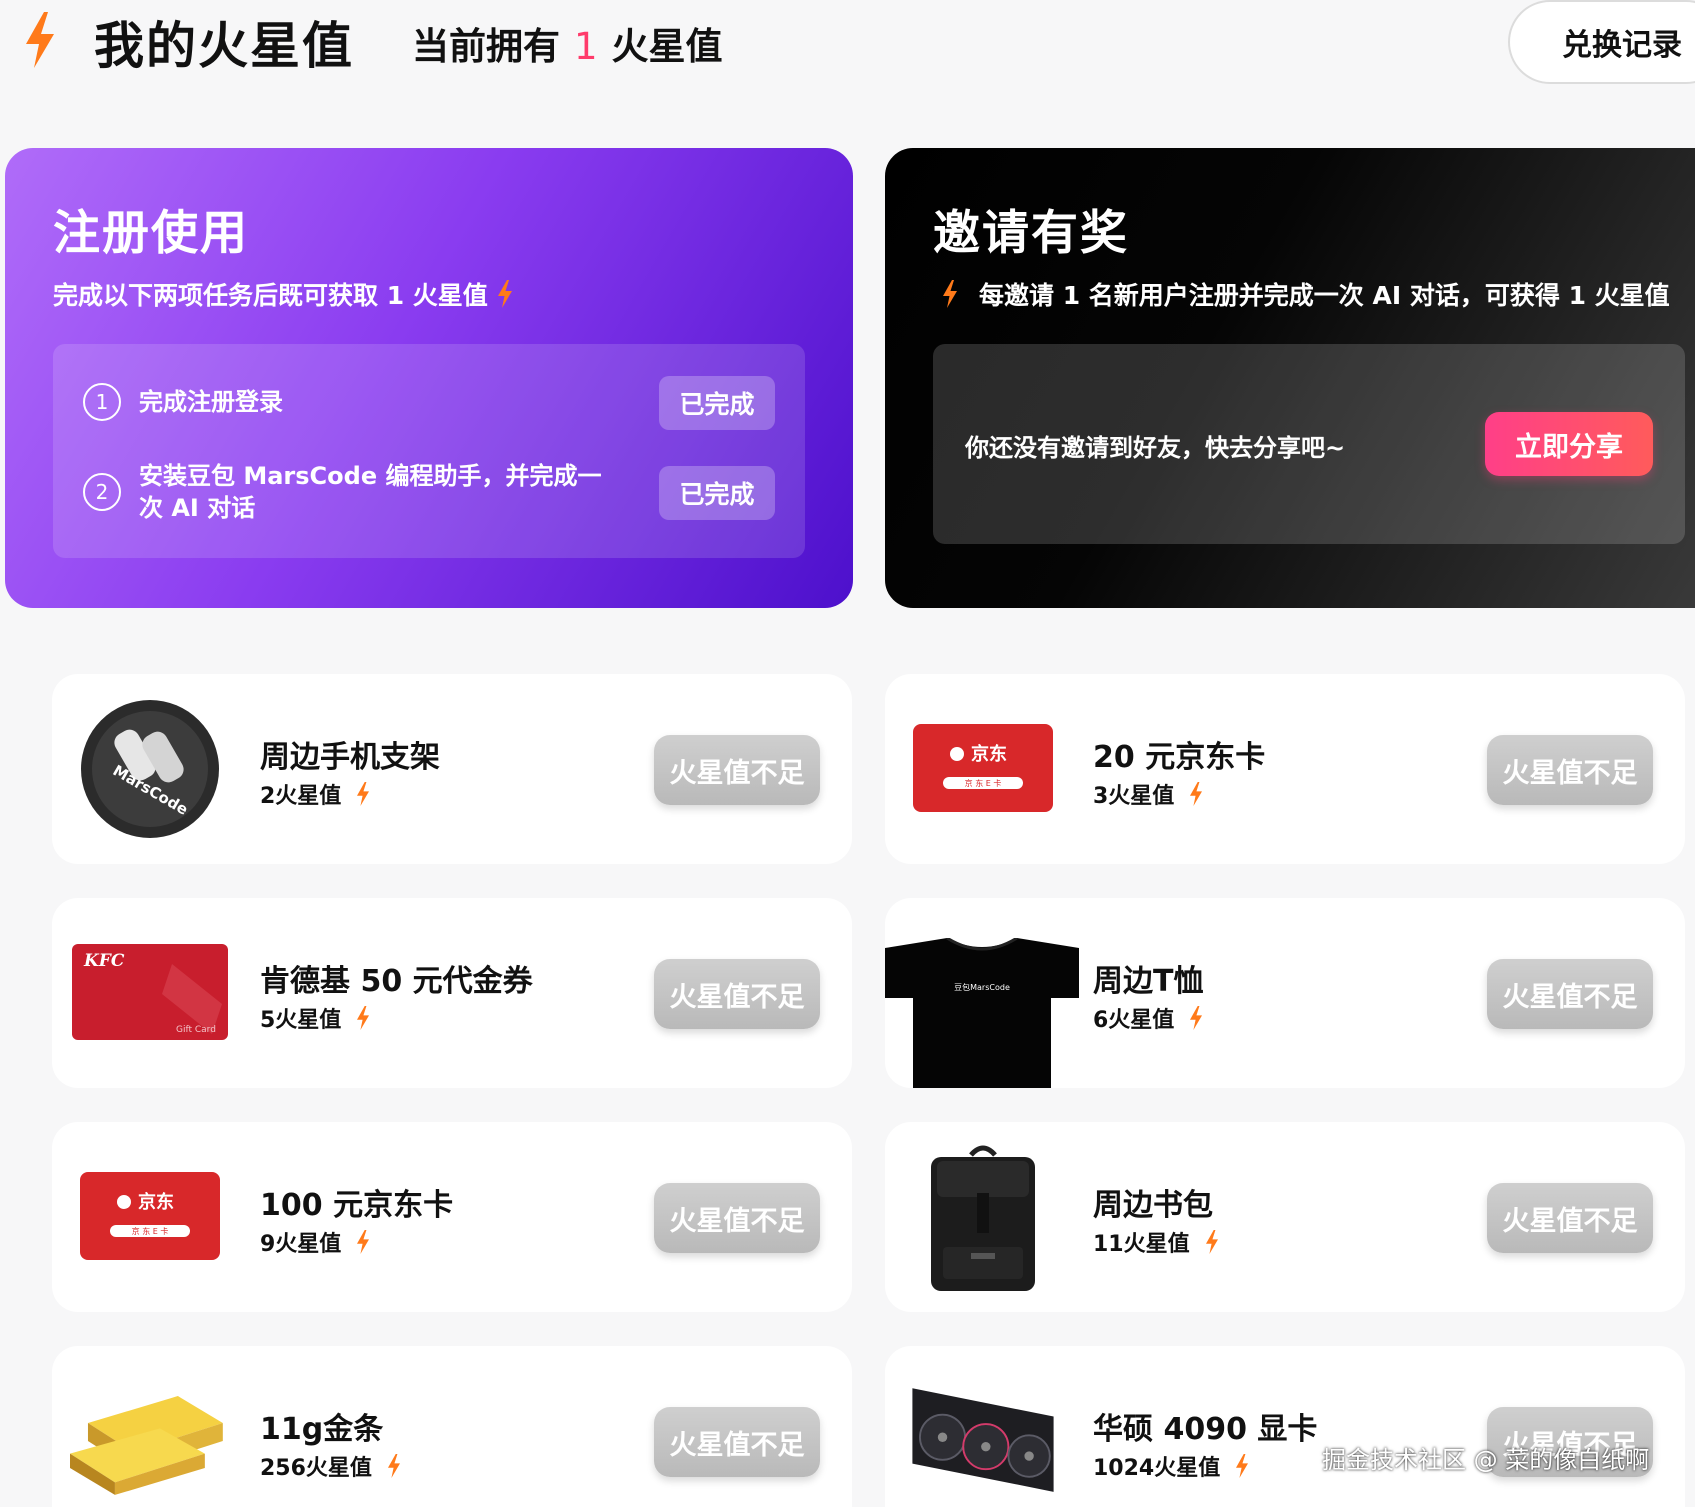  I want to click on balance-text: 当前拥有 1 火星值, so click(567, 43).